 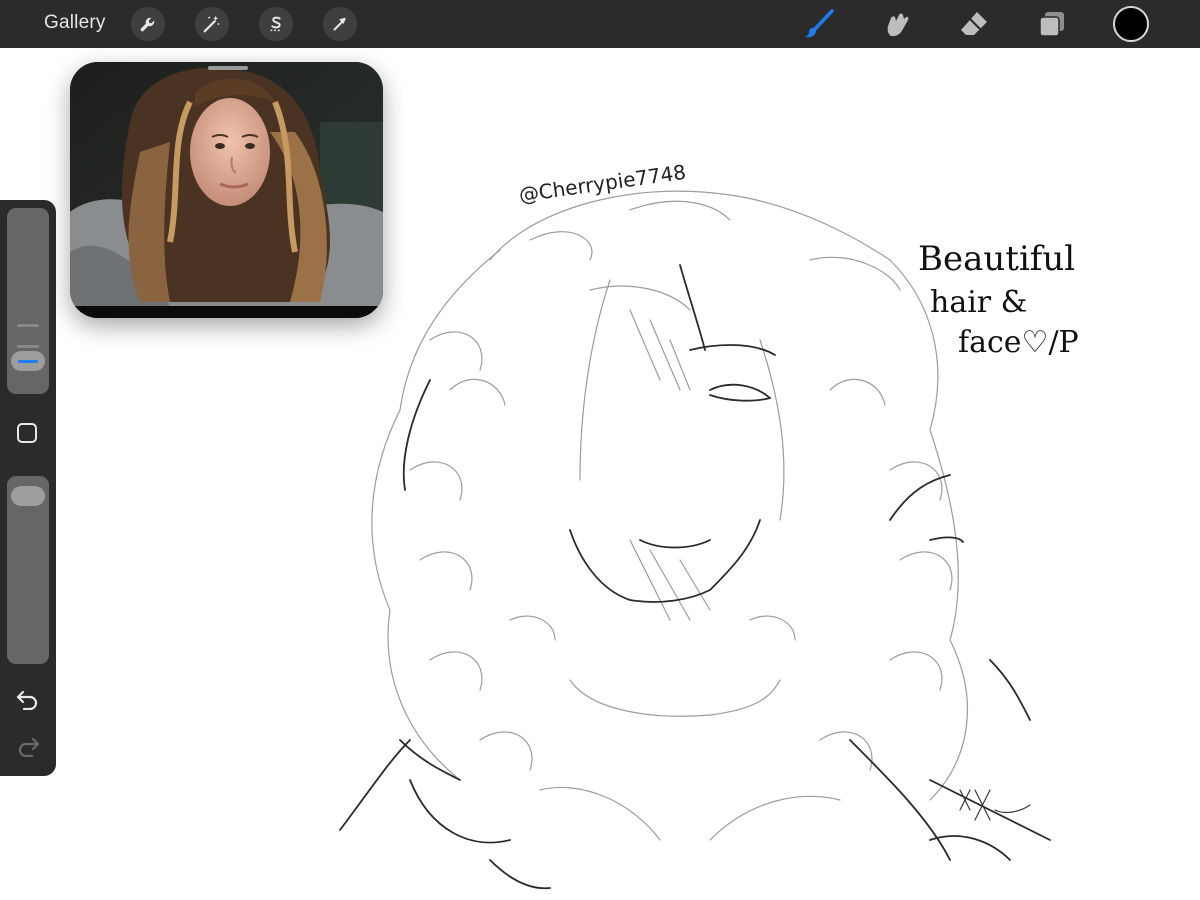 I want to click on size-indicator, so click(x=28, y=362).